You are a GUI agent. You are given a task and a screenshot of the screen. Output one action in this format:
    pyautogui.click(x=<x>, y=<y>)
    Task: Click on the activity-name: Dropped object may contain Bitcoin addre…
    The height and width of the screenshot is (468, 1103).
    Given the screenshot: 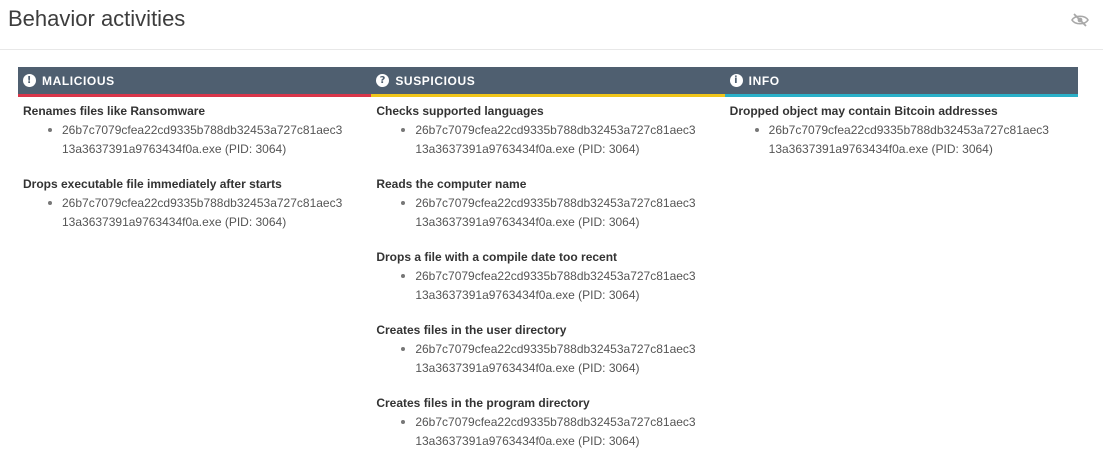 What is the action you would take?
    pyautogui.click(x=863, y=111)
    